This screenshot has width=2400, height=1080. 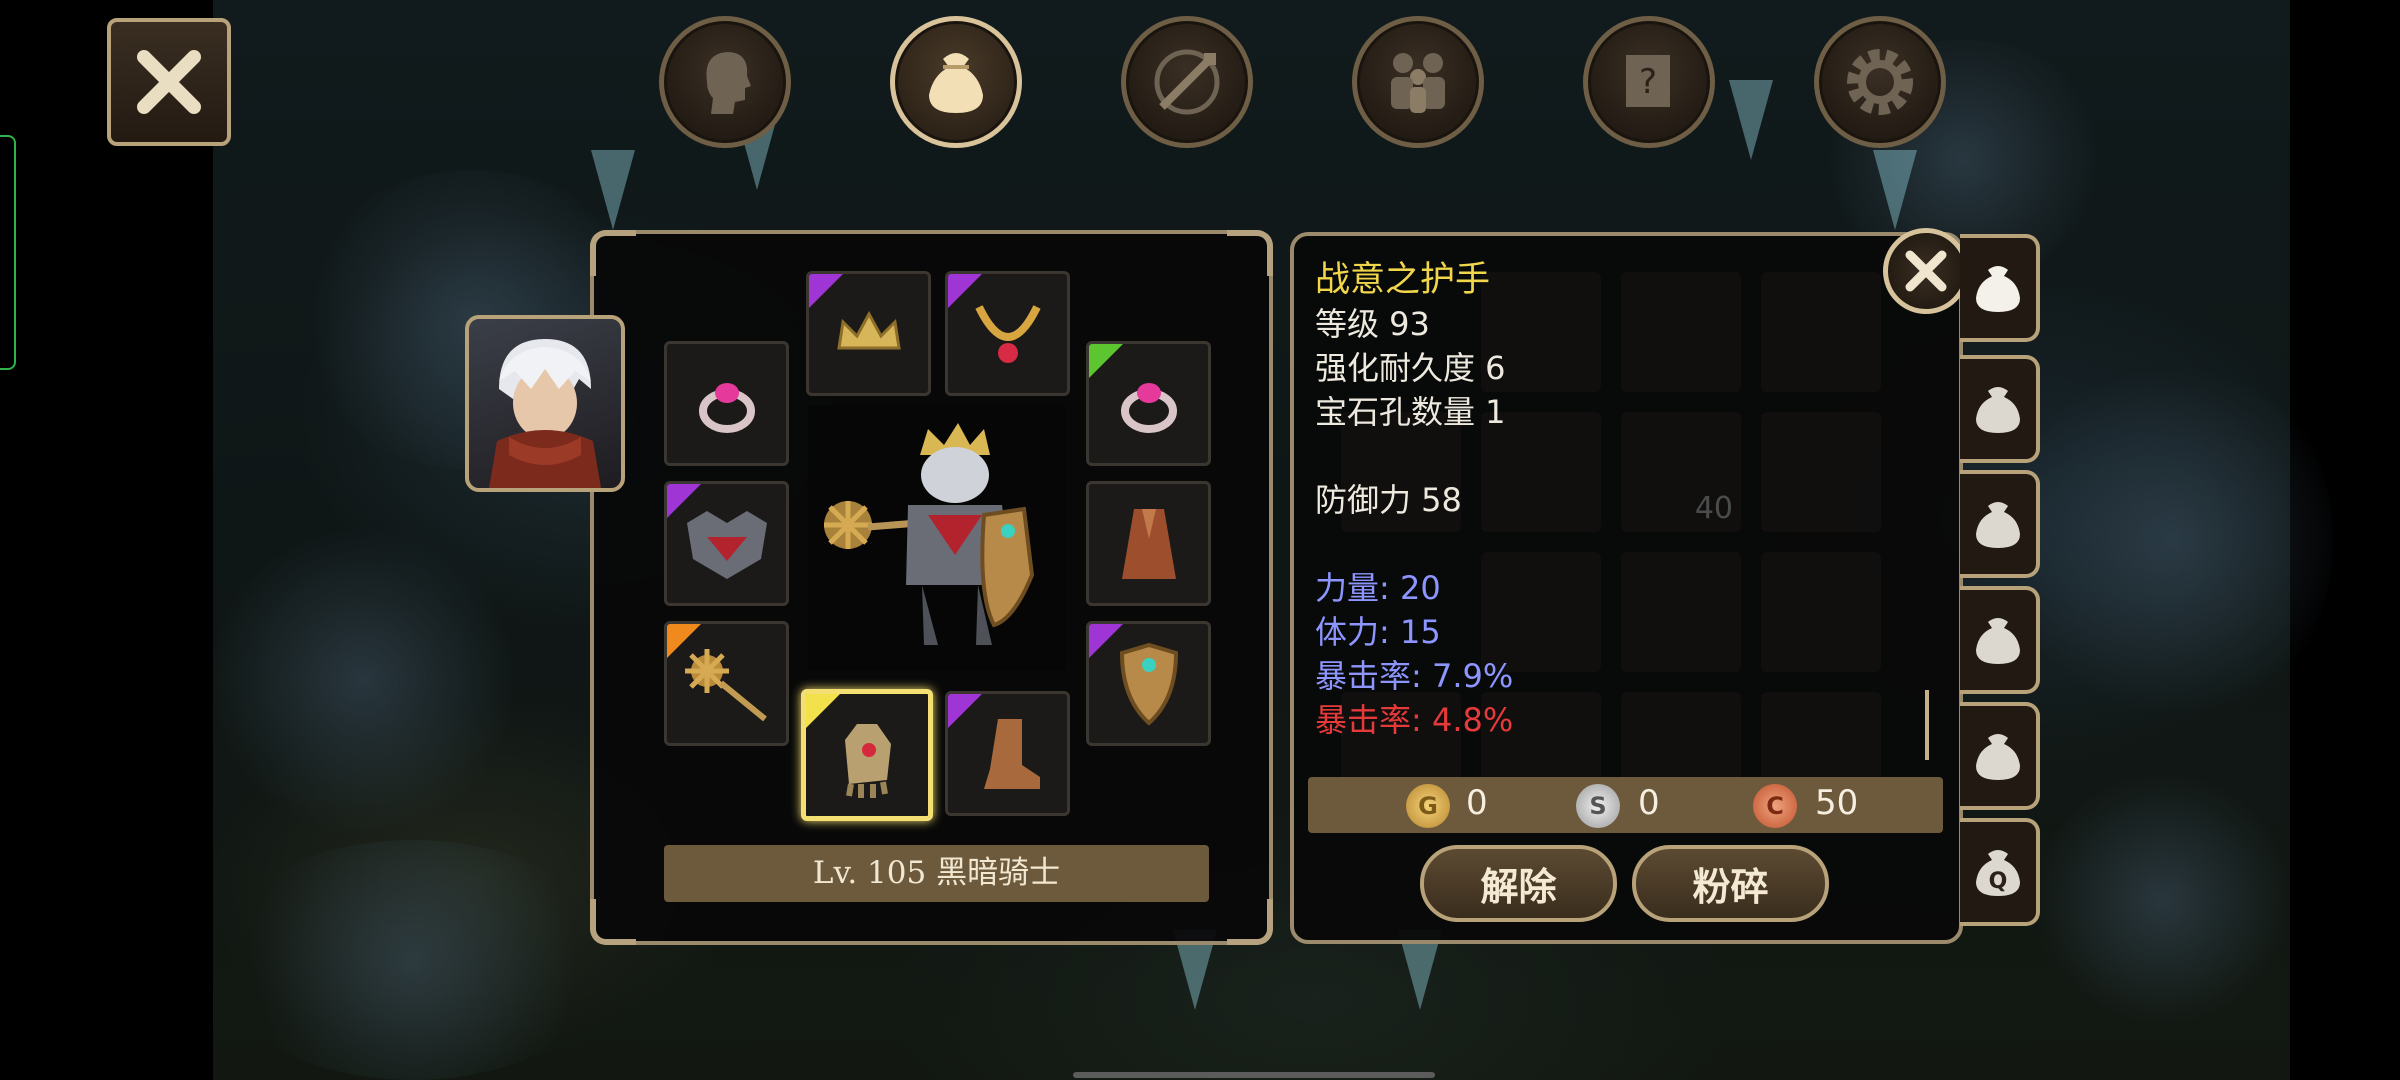 I want to click on character-preview, so click(x=937, y=537).